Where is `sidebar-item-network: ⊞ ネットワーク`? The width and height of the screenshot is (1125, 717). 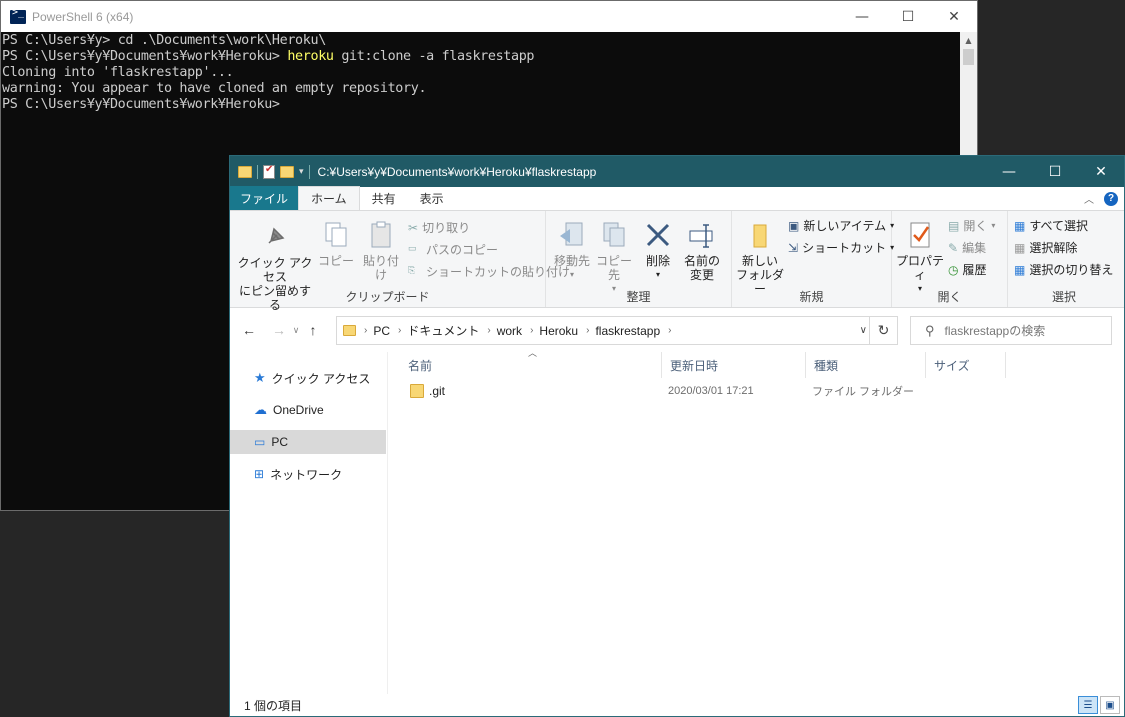
sidebar-item-network: ⊞ ネットワーク is located at coordinates (308, 474).